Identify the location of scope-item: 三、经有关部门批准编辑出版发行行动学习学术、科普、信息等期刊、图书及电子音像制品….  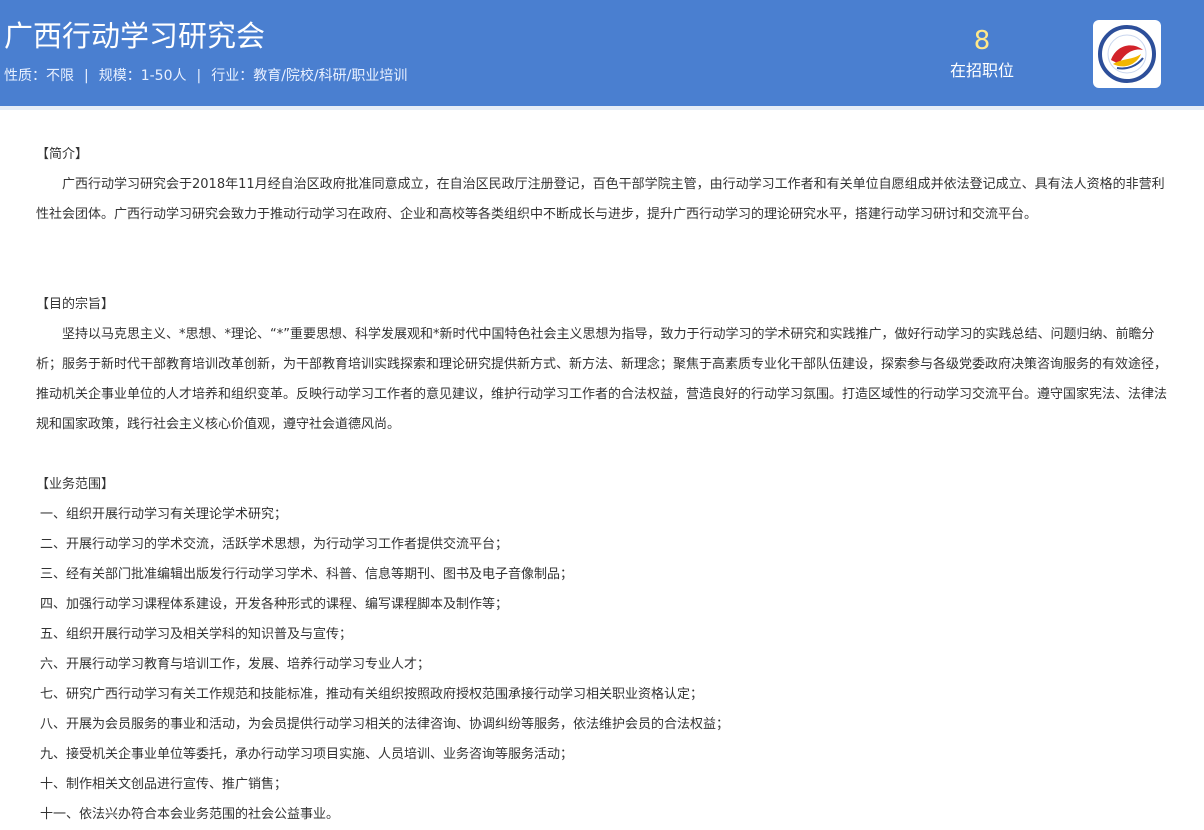
(307, 574).